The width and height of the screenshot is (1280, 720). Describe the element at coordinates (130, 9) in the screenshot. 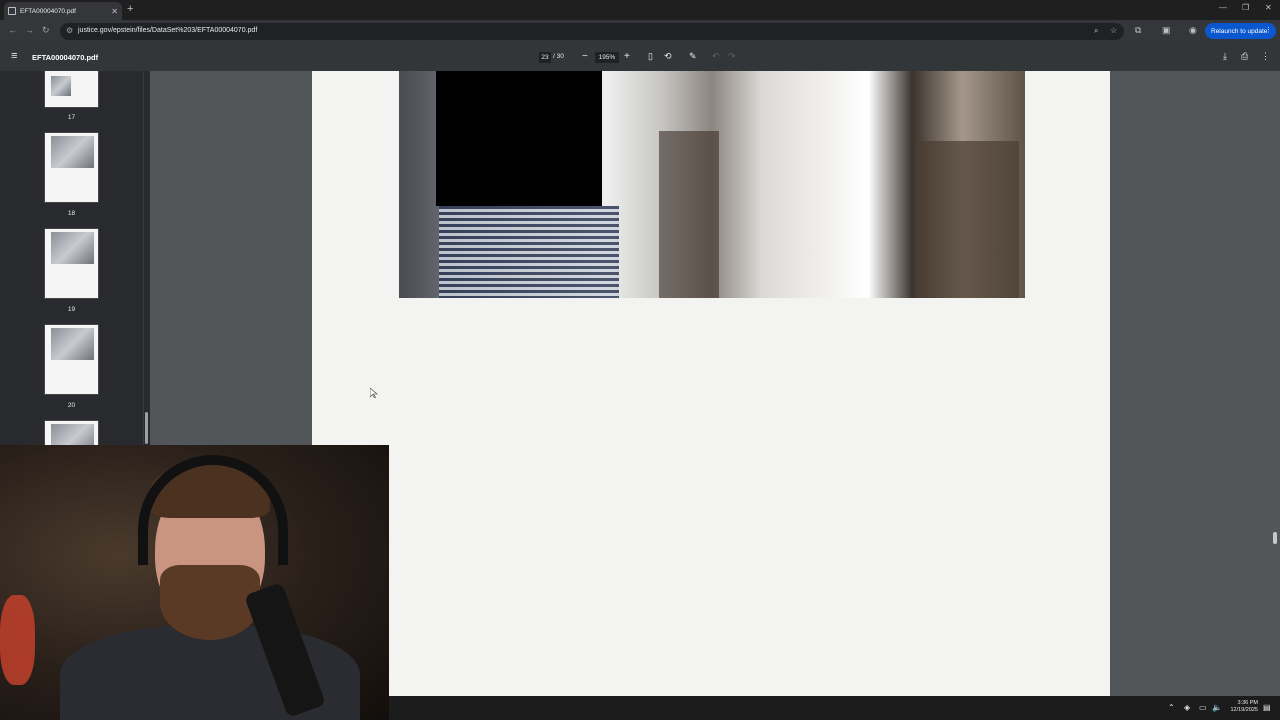

I see `new-tab-icon: +` at that location.